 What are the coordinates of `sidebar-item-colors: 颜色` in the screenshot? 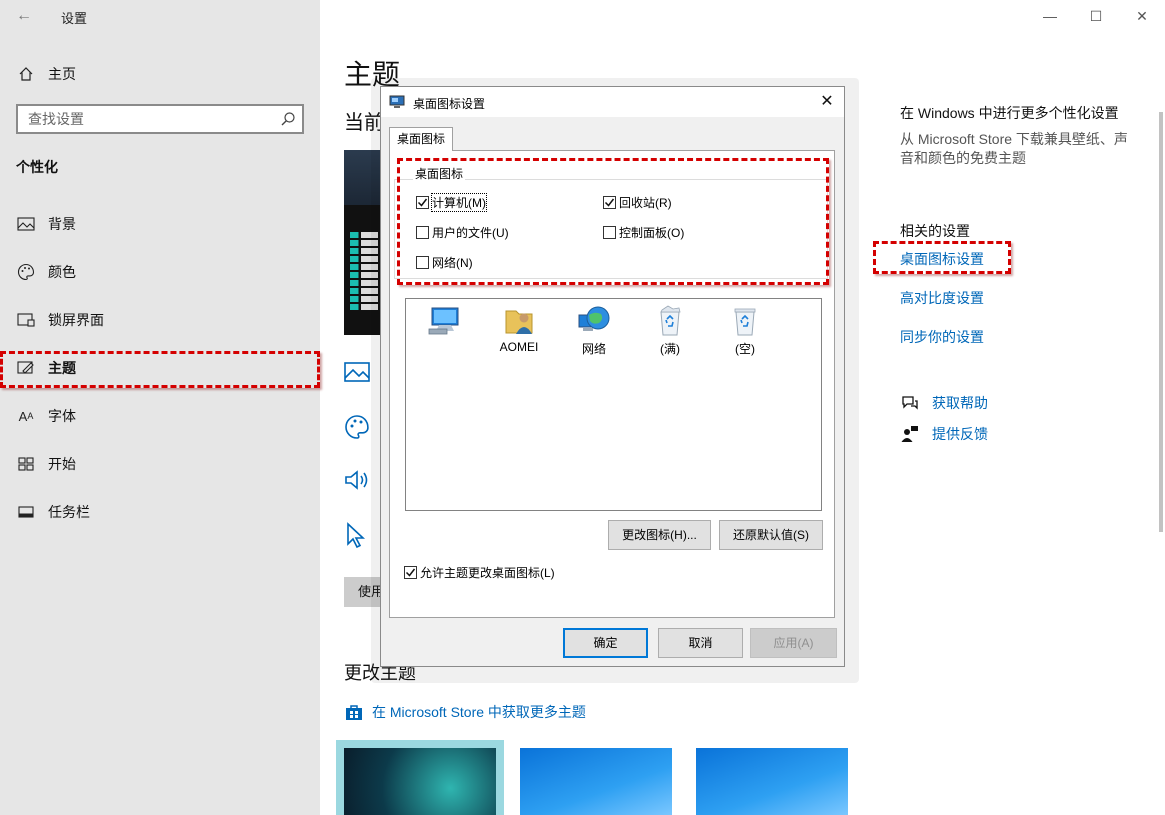 It's located at (160, 272).